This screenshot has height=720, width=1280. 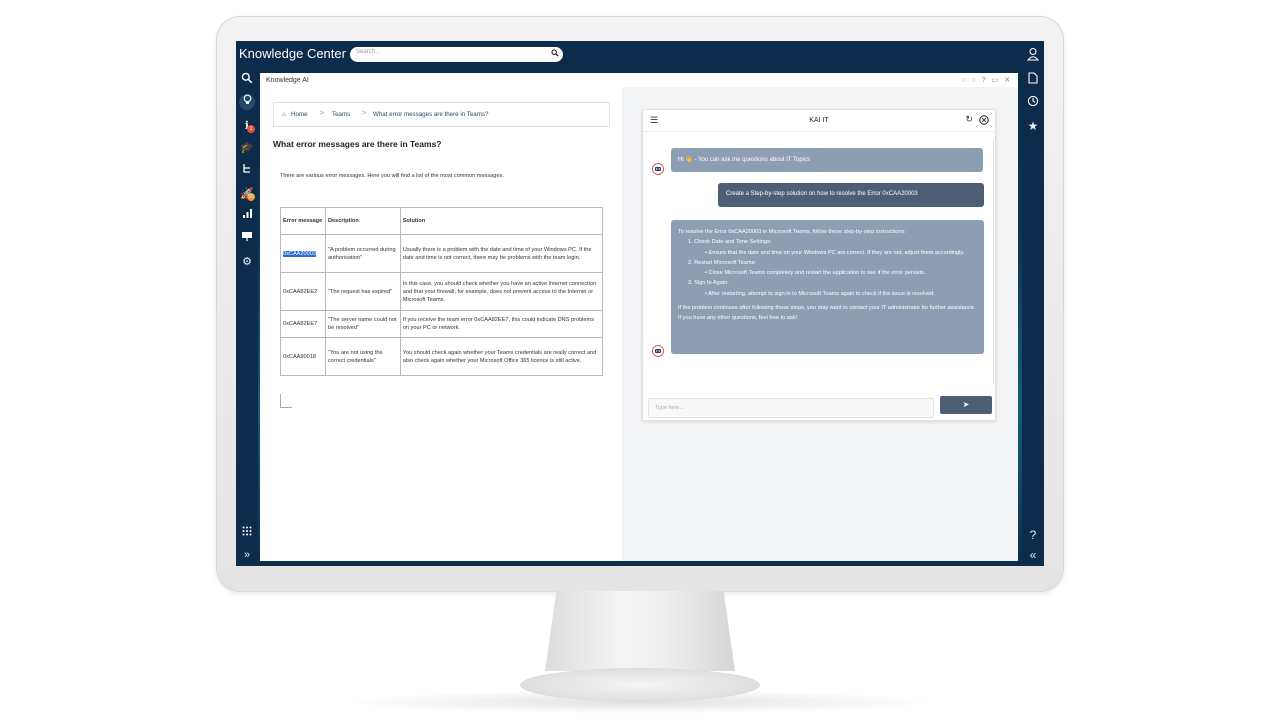 I want to click on breadcrumb-home: Home, so click(x=299, y=114).